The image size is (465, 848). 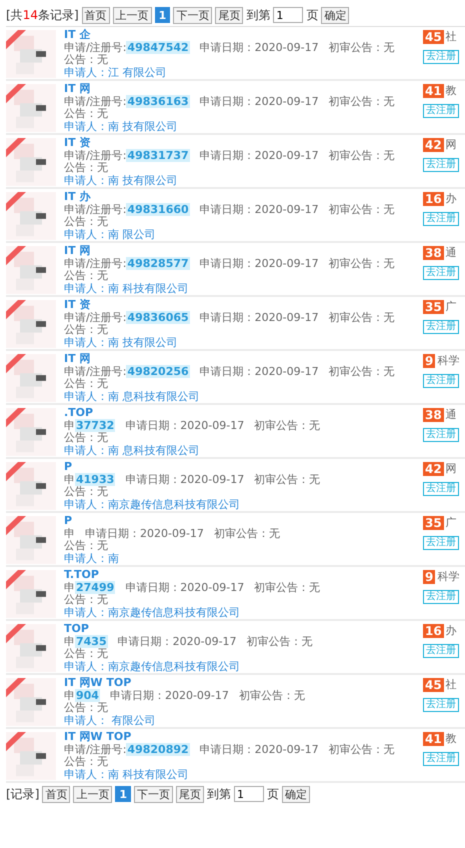 What do you see at coordinates (451, 252) in the screenshot?
I see `class-name: 通` at bounding box center [451, 252].